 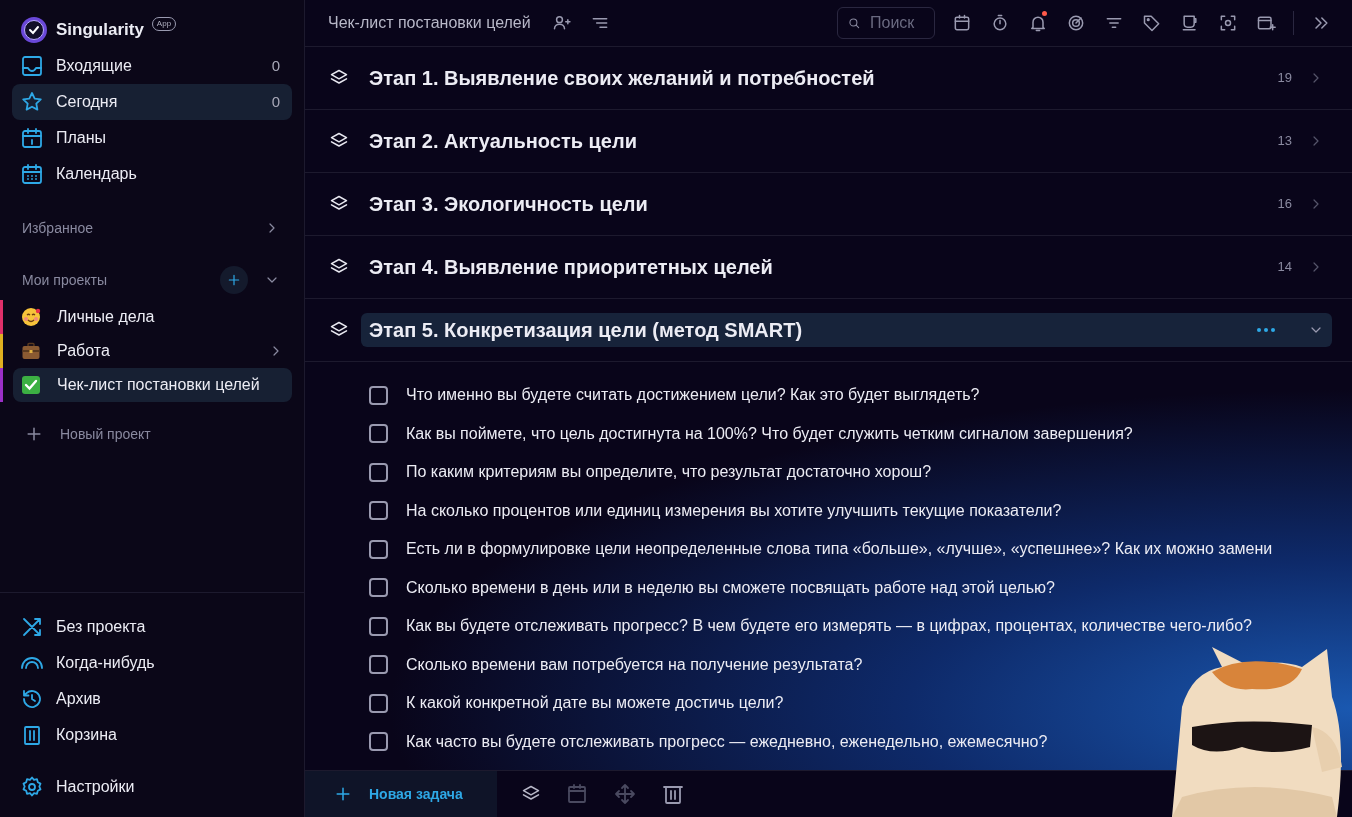 What do you see at coordinates (625, 794) in the screenshot?
I see `move-icon` at bounding box center [625, 794].